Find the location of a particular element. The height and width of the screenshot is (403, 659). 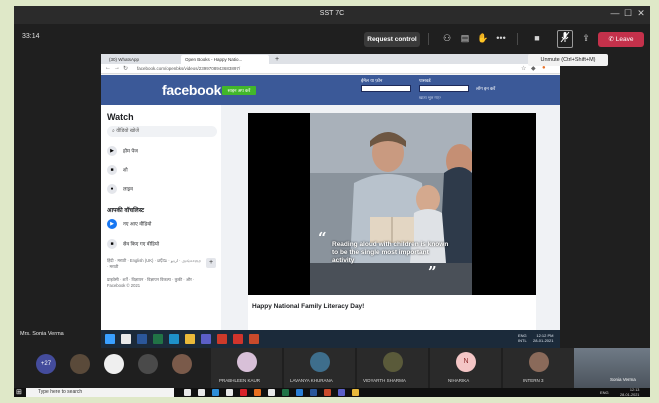

participant-tile: VIDYARTH SHARMA is located at coordinates (392, 368).